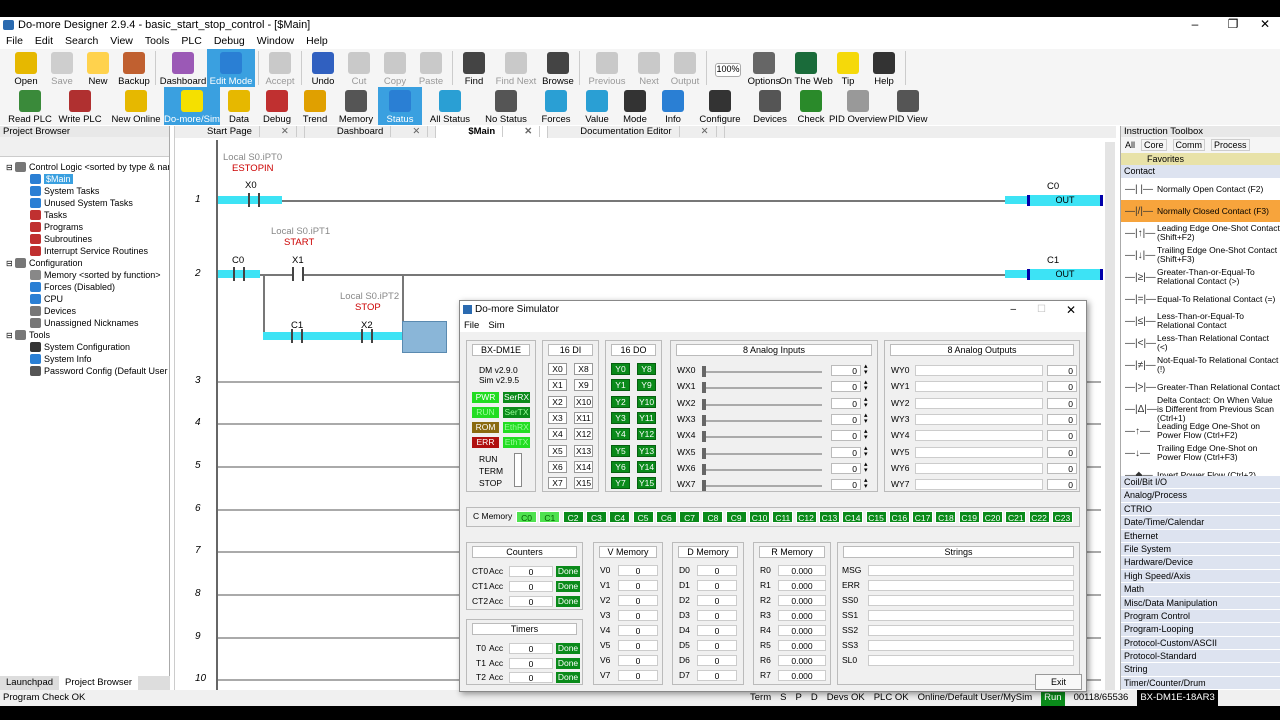  What do you see at coordinates (280, 68) in the screenshot?
I see `toolbar-accept-button: Accept` at bounding box center [280, 68].